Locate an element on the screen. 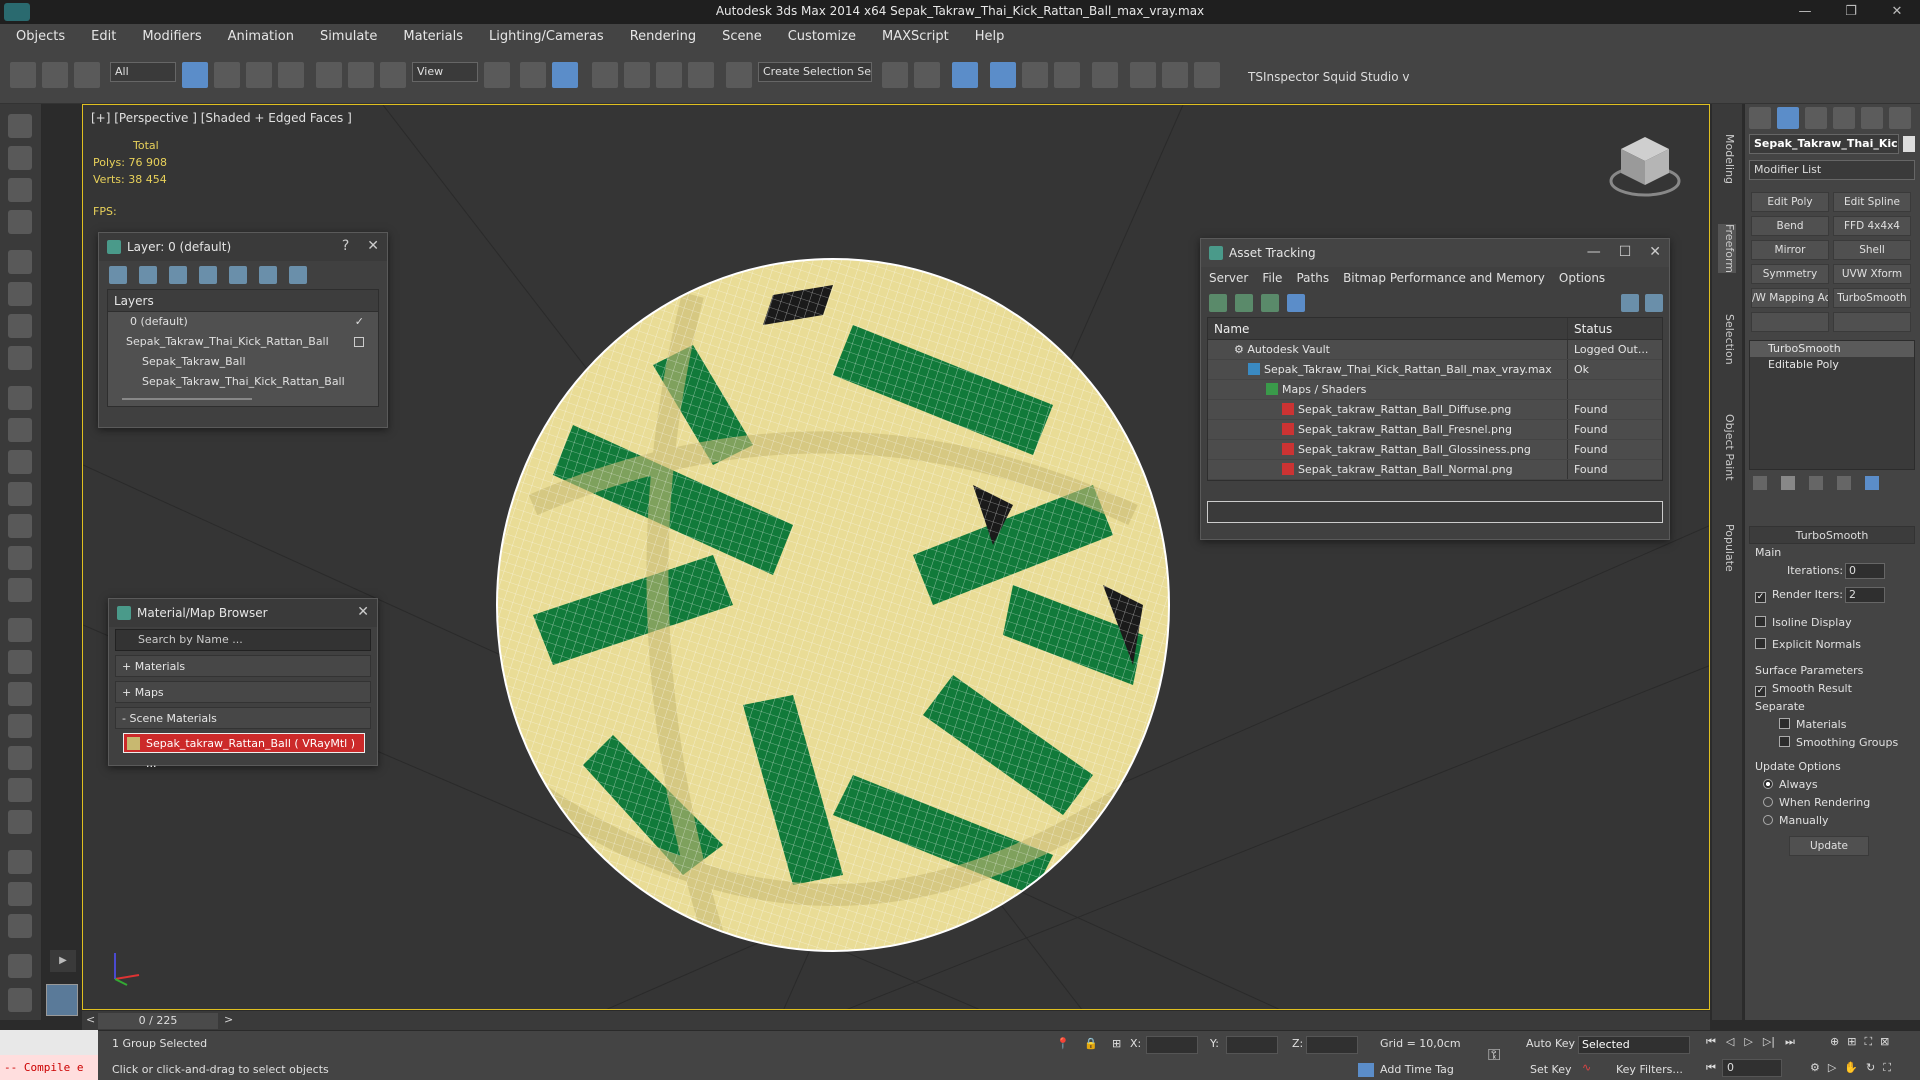 This screenshot has height=1080, width=1920. smooth-result-row: ✓ Smooth Result is located at coordinates (1803, 689).